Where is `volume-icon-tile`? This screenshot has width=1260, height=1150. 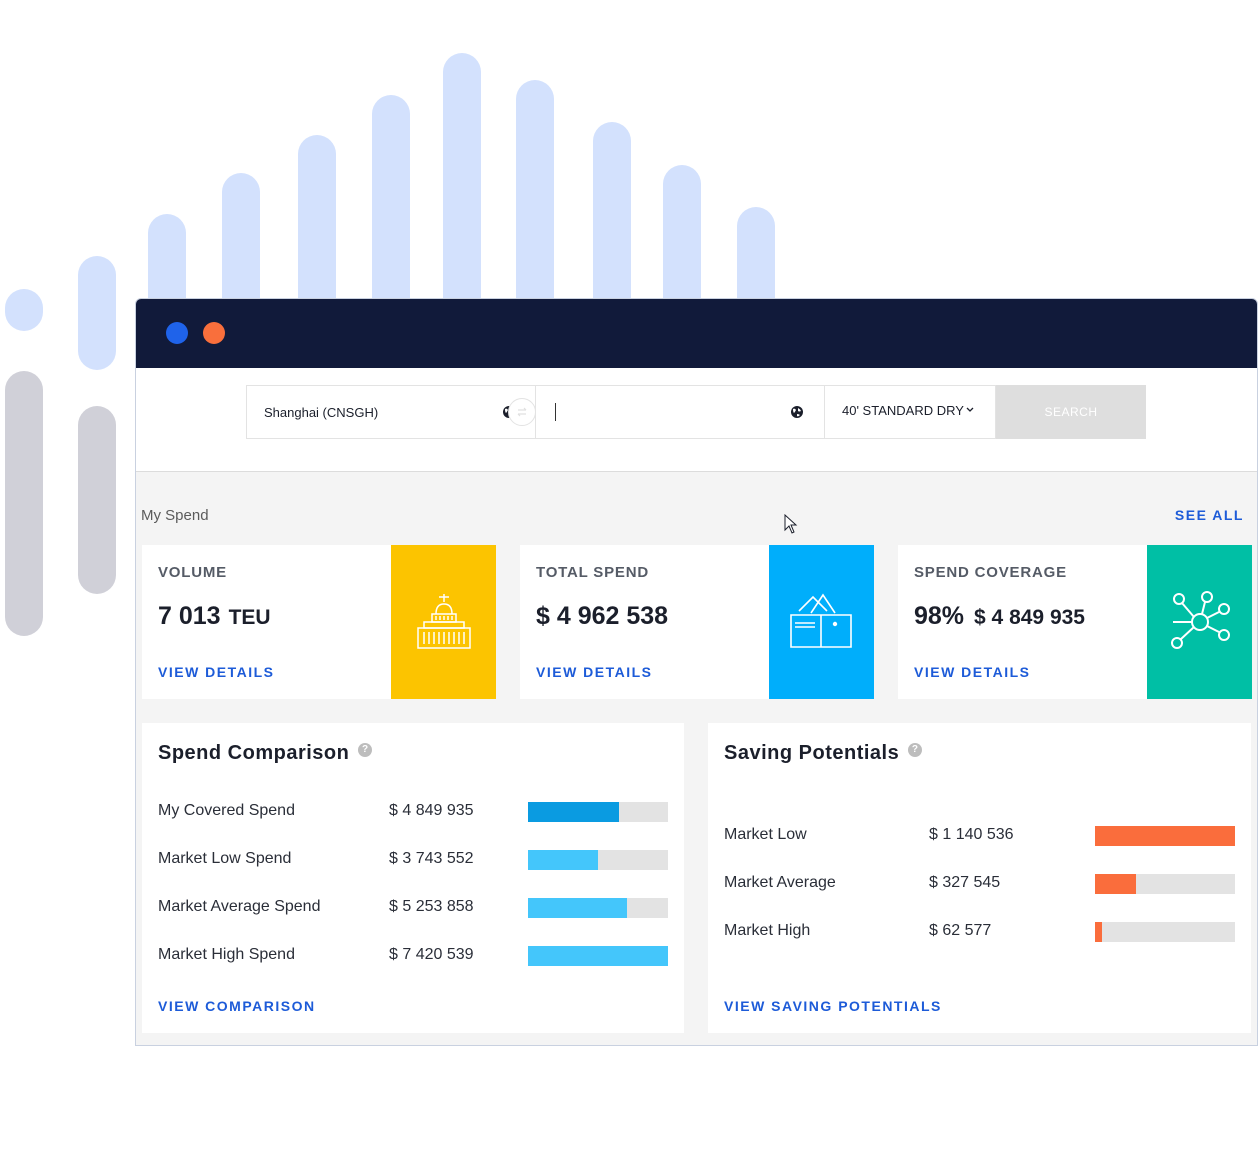
volume-icon-tile is located at coordinates (443, 622).